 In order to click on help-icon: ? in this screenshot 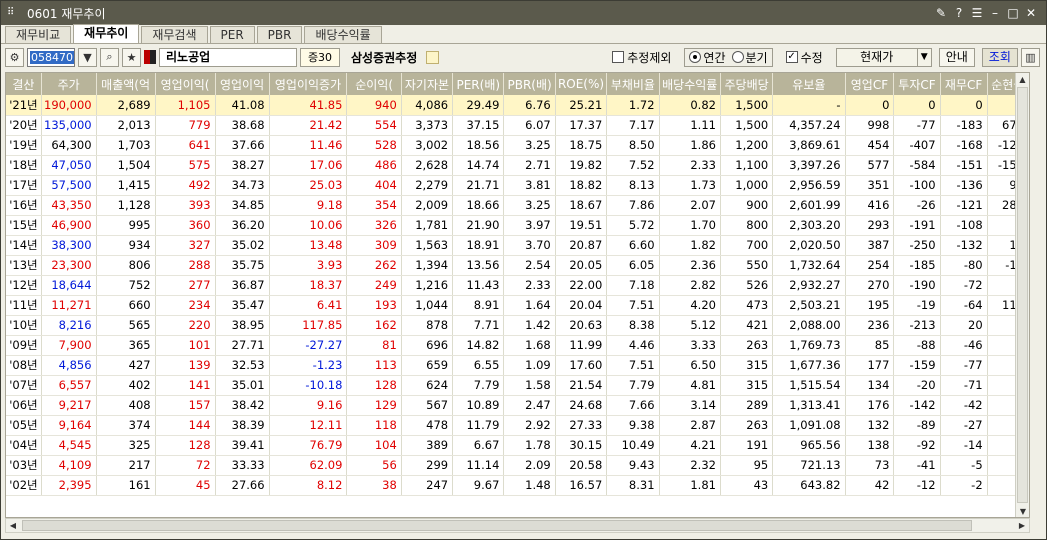, I will do `click(959, 13)`.